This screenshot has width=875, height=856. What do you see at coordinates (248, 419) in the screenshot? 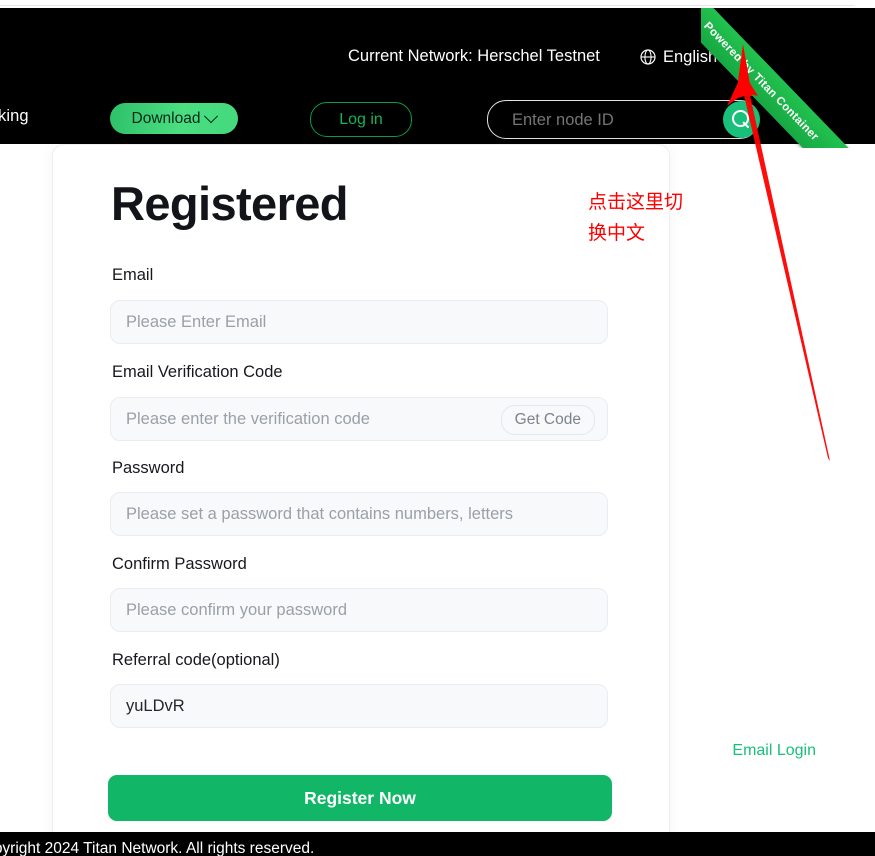
I see `placeholder-verification-code: Please enter the verification code` at bounding box center [248, 419].